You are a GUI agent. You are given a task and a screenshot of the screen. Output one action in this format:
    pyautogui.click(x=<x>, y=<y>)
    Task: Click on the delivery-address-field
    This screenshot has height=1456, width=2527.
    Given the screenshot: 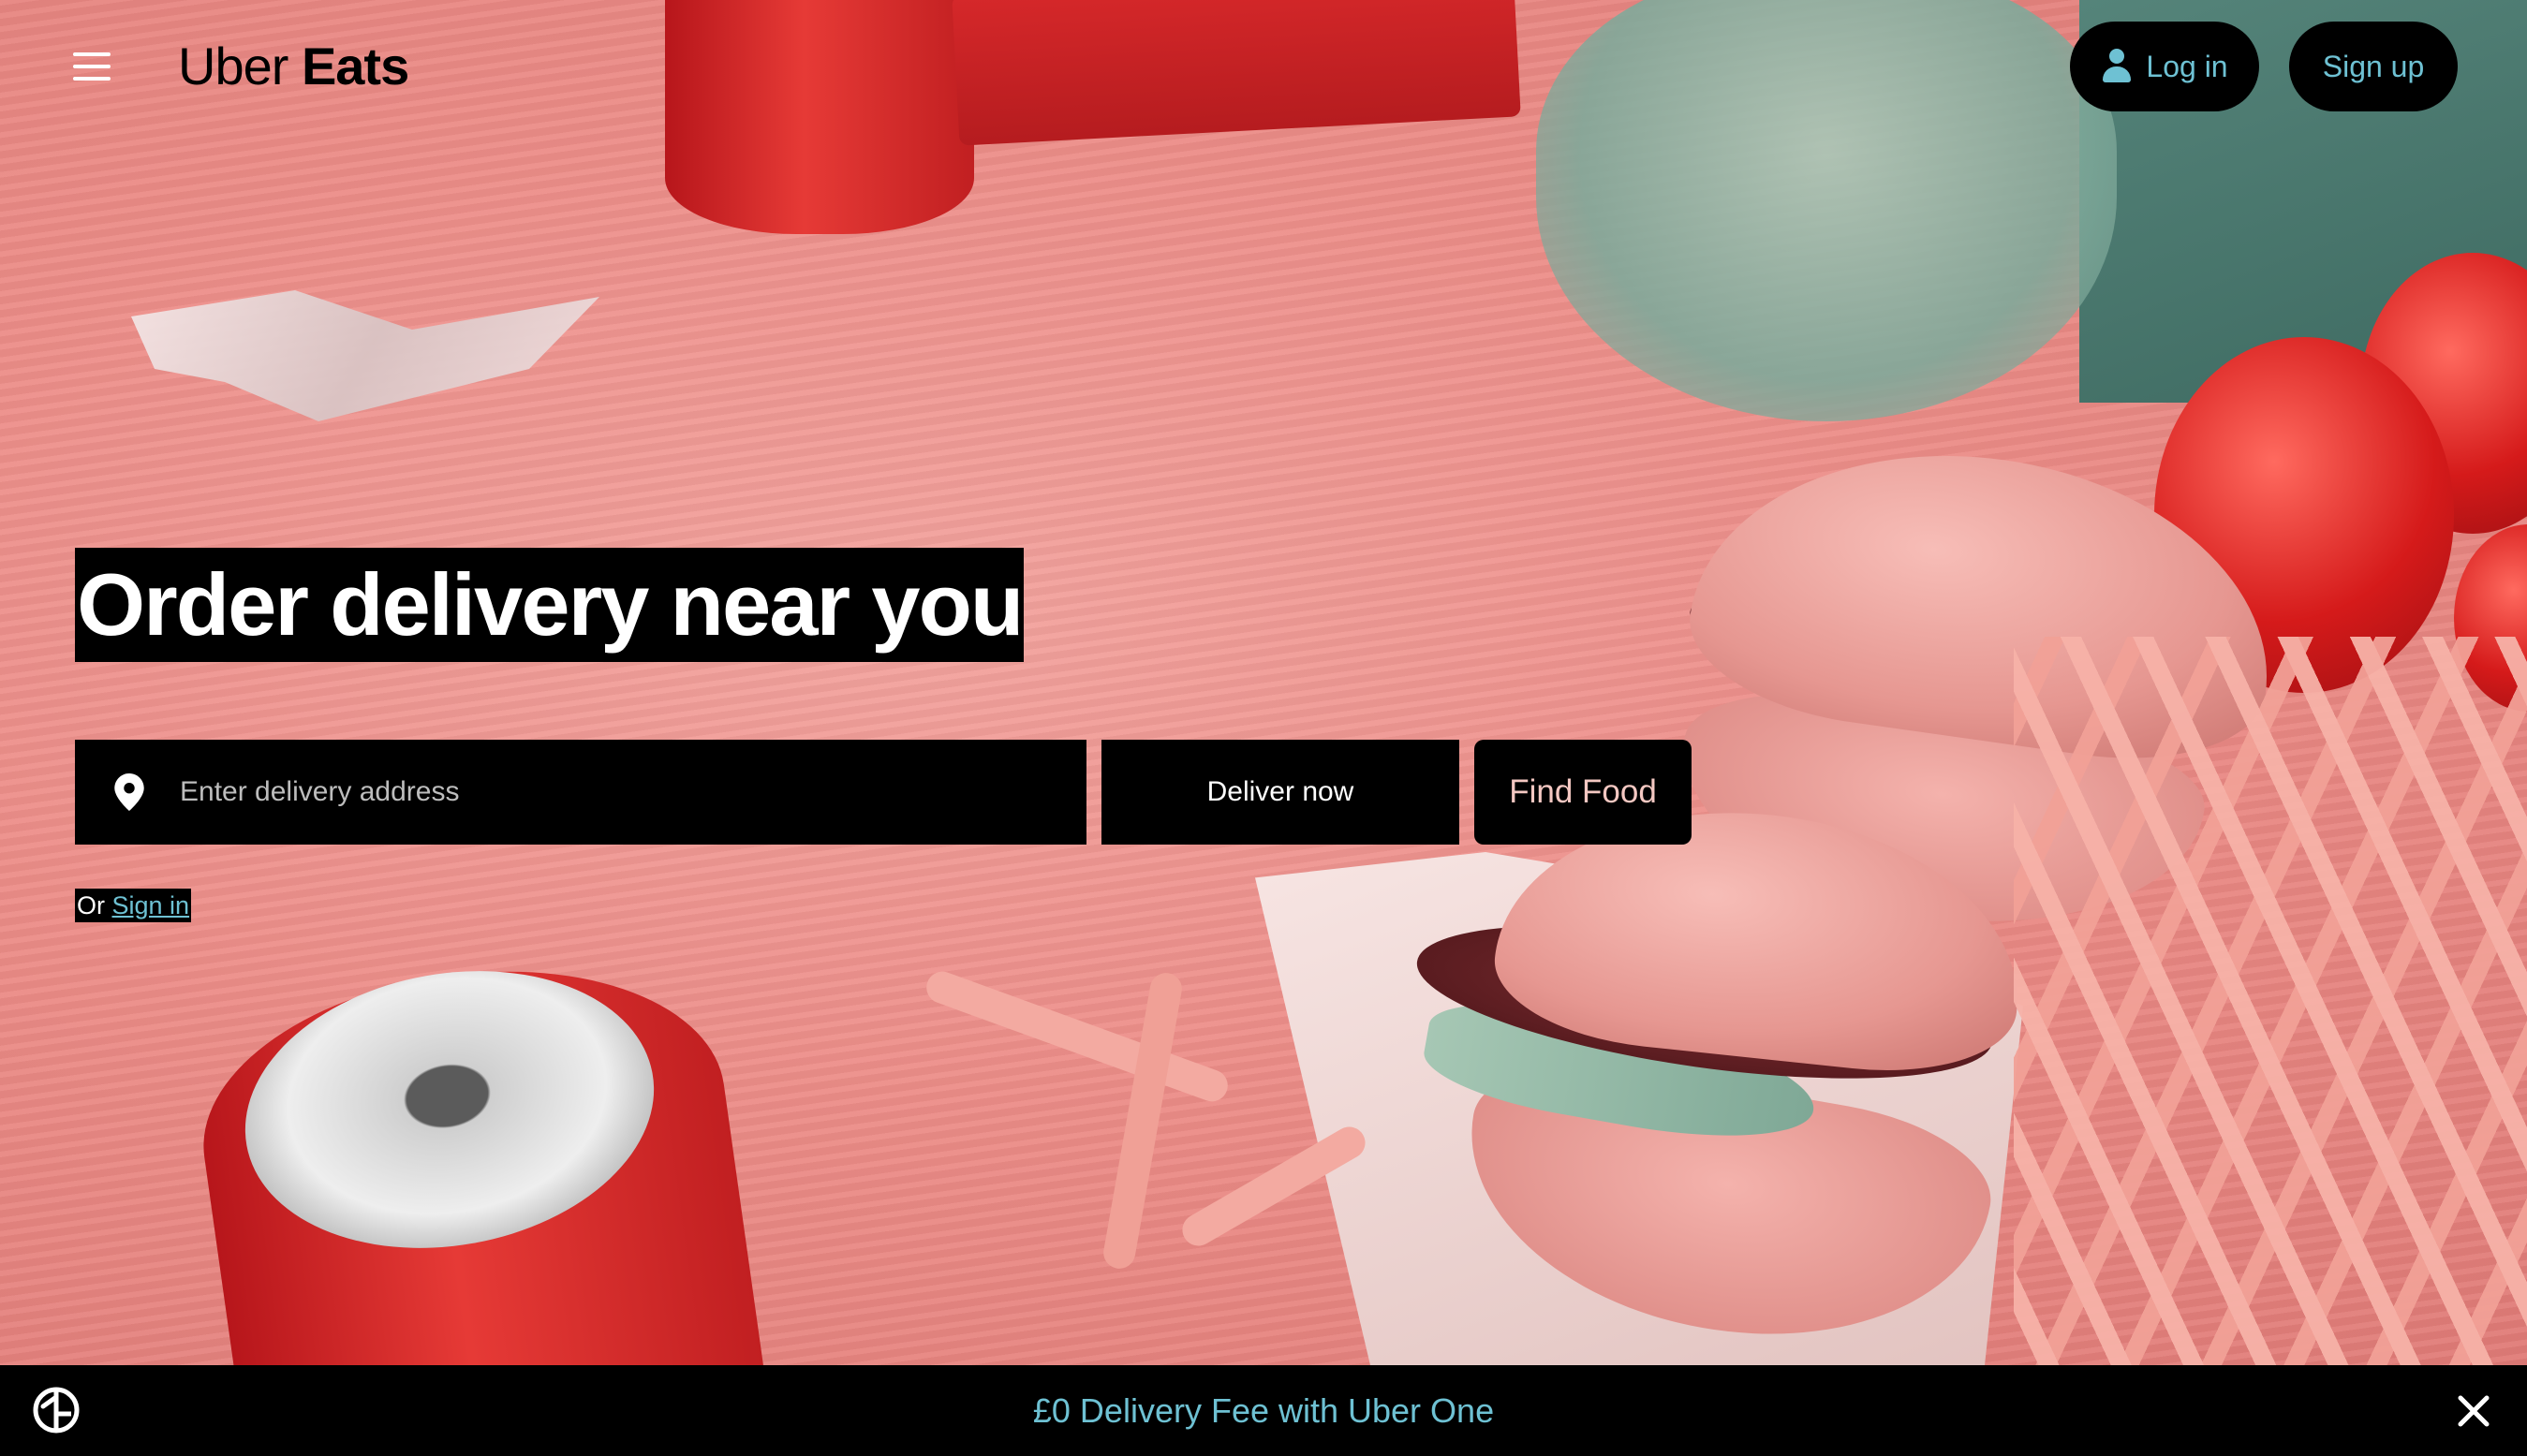 What is the action you would take?
    pyautogui.click(x=580, y=792)
    